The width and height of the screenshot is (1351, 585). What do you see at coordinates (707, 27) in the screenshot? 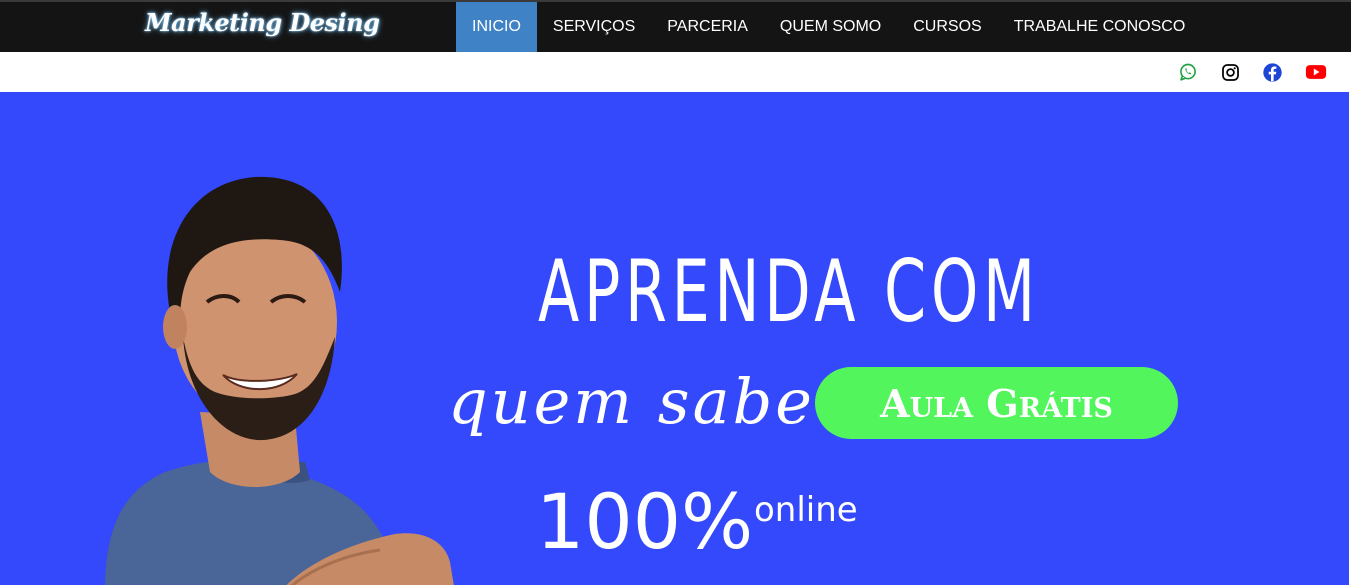
I see `nav-item-parceria: PARCERIA` at bounding box center [707, 27].